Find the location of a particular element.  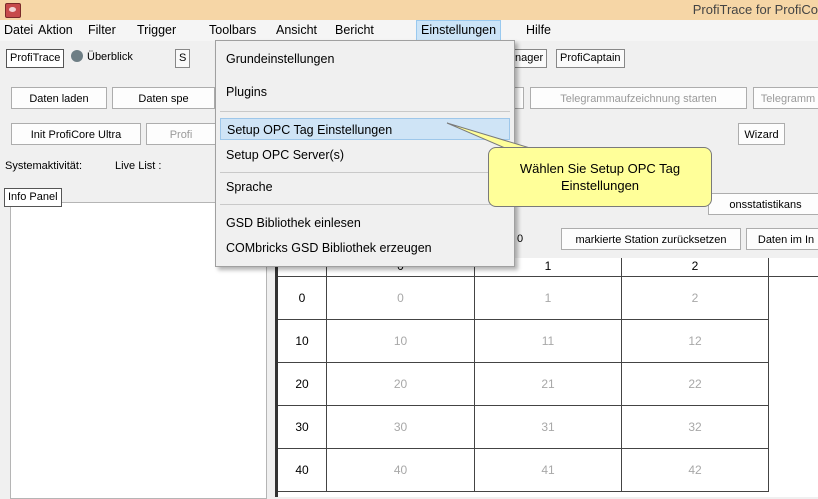

window-title: ProfiTrace for ProfiCo is located at coordinates (755, 9).